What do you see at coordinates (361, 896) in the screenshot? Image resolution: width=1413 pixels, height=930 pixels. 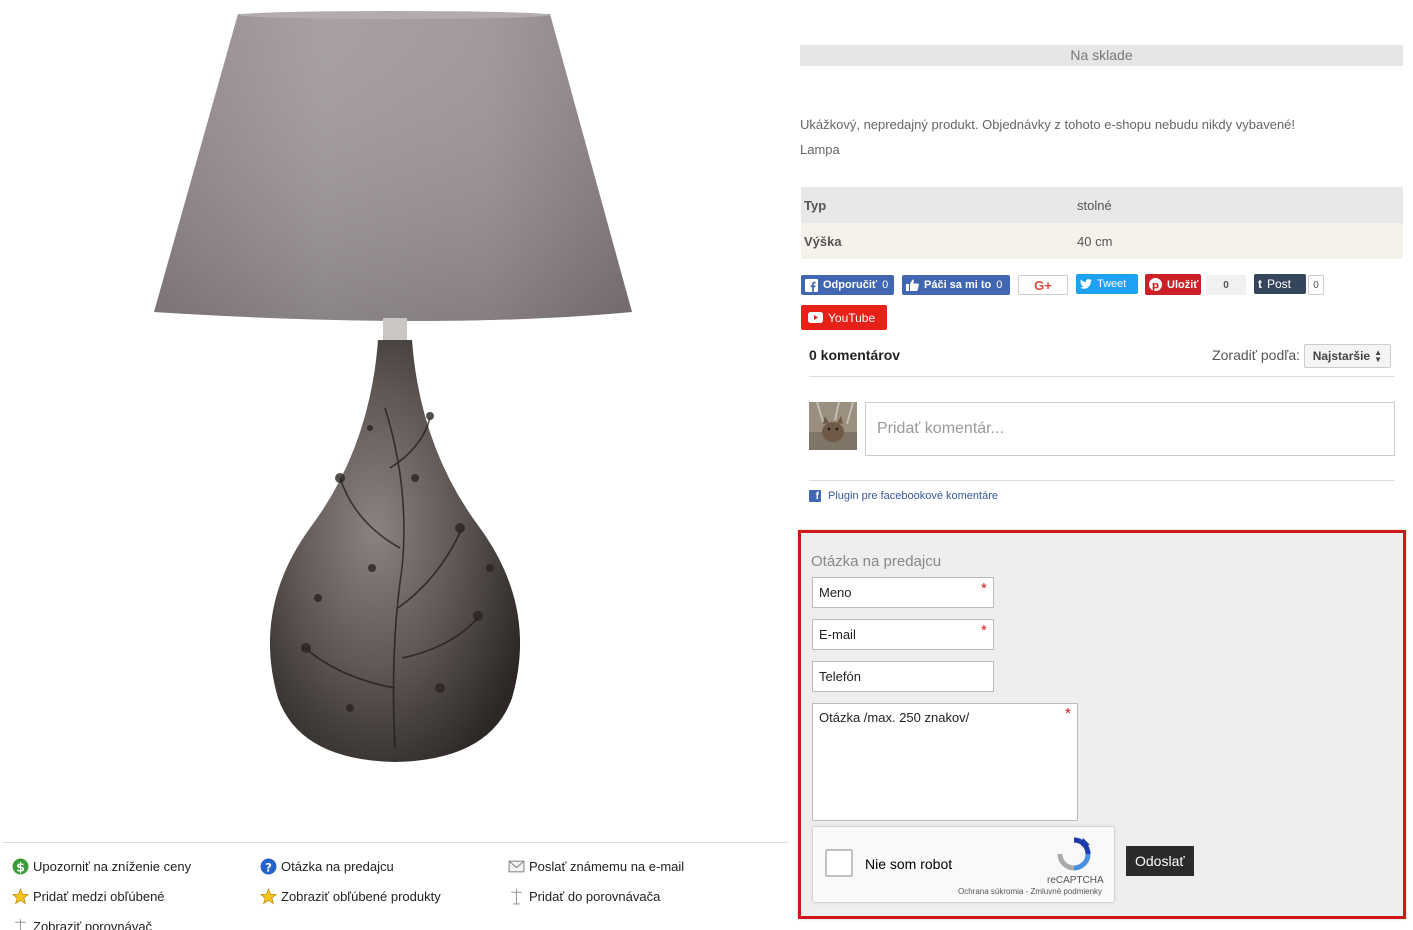 I see `action-label: Zobraziť obľúbené produkty` at bounding box center [361, 896].